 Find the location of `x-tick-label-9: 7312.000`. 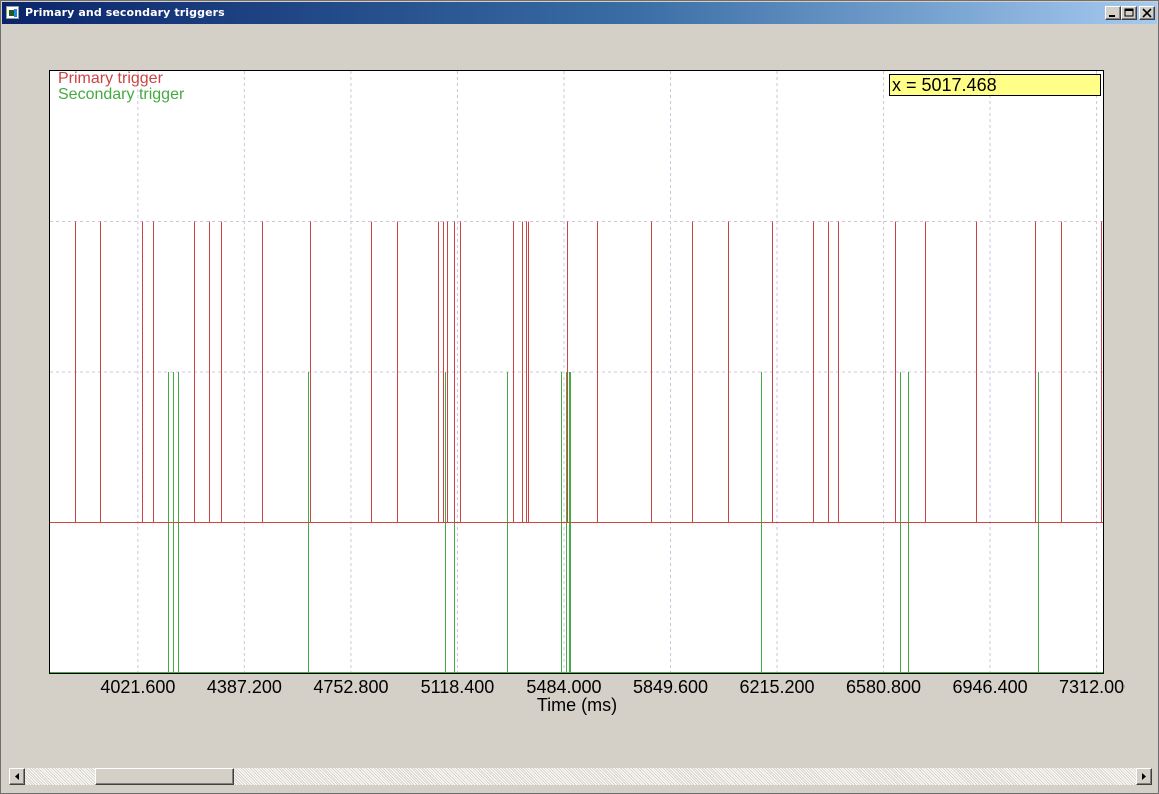

x-tick-label-9: 7312.000 is located at coordinates (1092, 687).